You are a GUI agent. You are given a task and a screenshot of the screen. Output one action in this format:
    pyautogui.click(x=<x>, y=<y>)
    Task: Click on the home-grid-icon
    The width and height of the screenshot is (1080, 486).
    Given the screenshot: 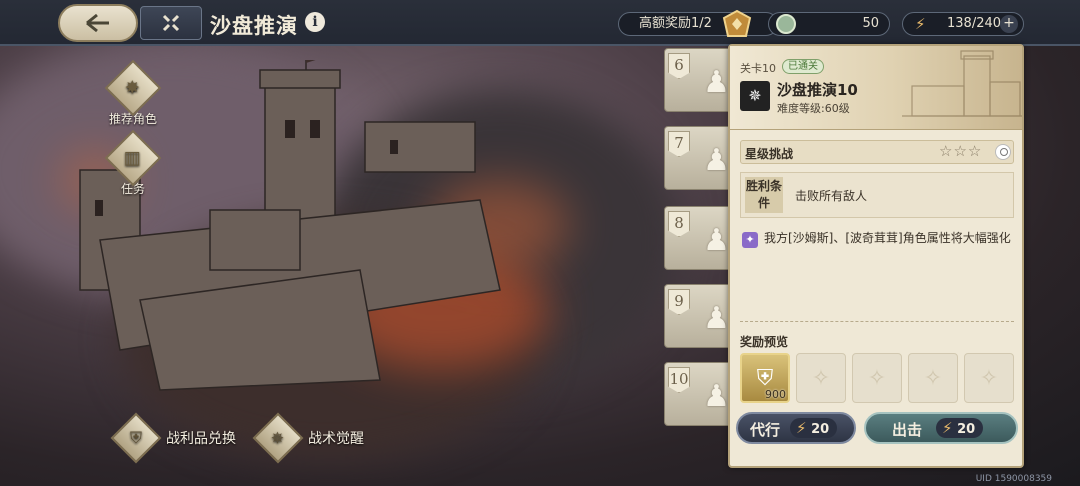 What is the action you would take?
    pyautogui.click(x=171, y=23)
    